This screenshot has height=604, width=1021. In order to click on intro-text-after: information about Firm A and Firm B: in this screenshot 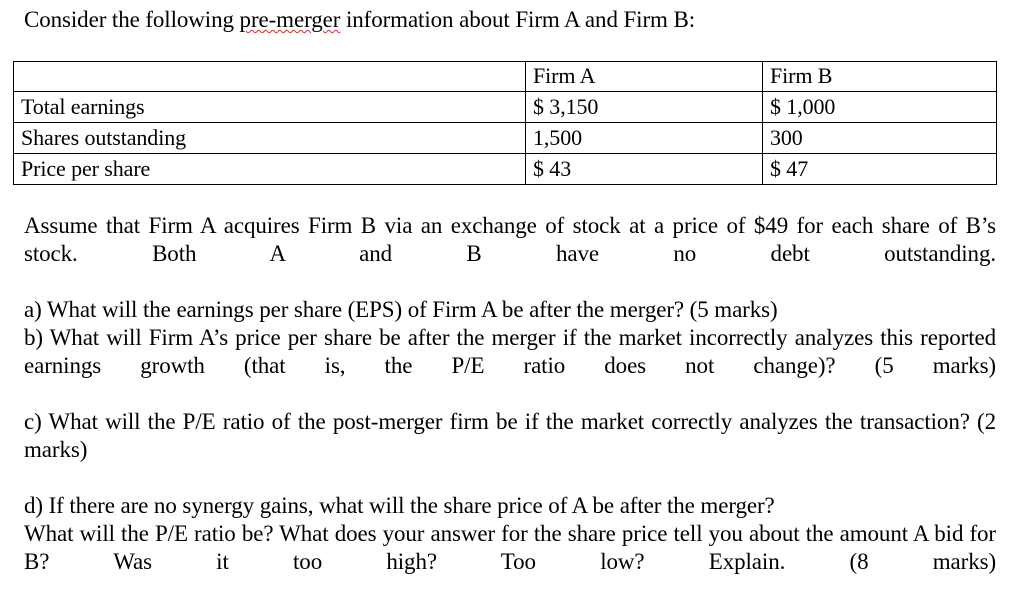, I will do `click(518, 19)`.